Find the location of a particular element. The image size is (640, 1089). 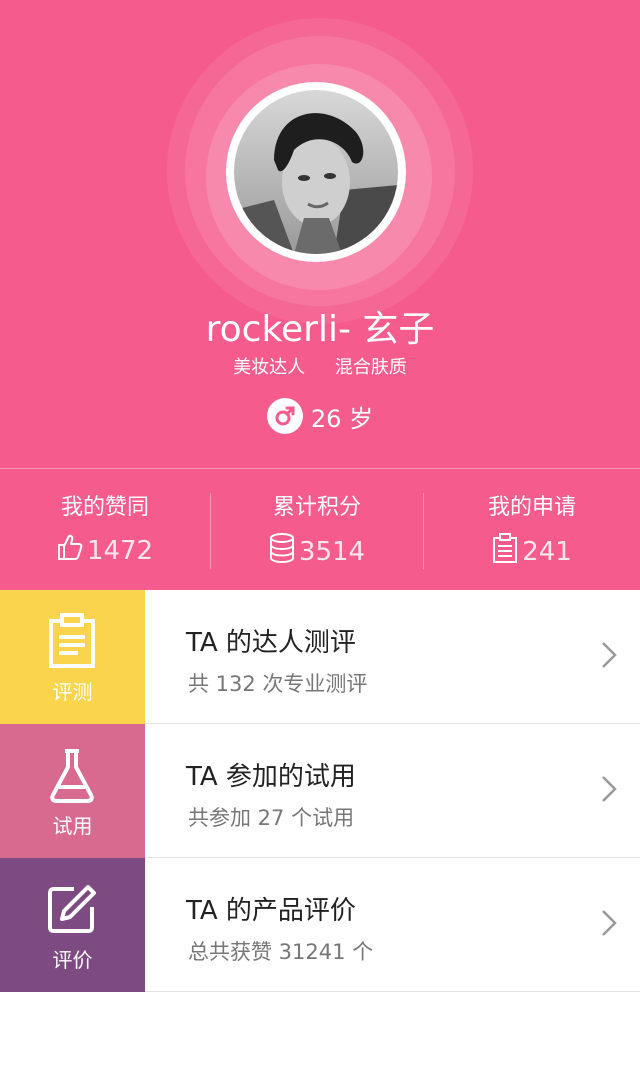

edit-icon is located at coordinates (72, 909).